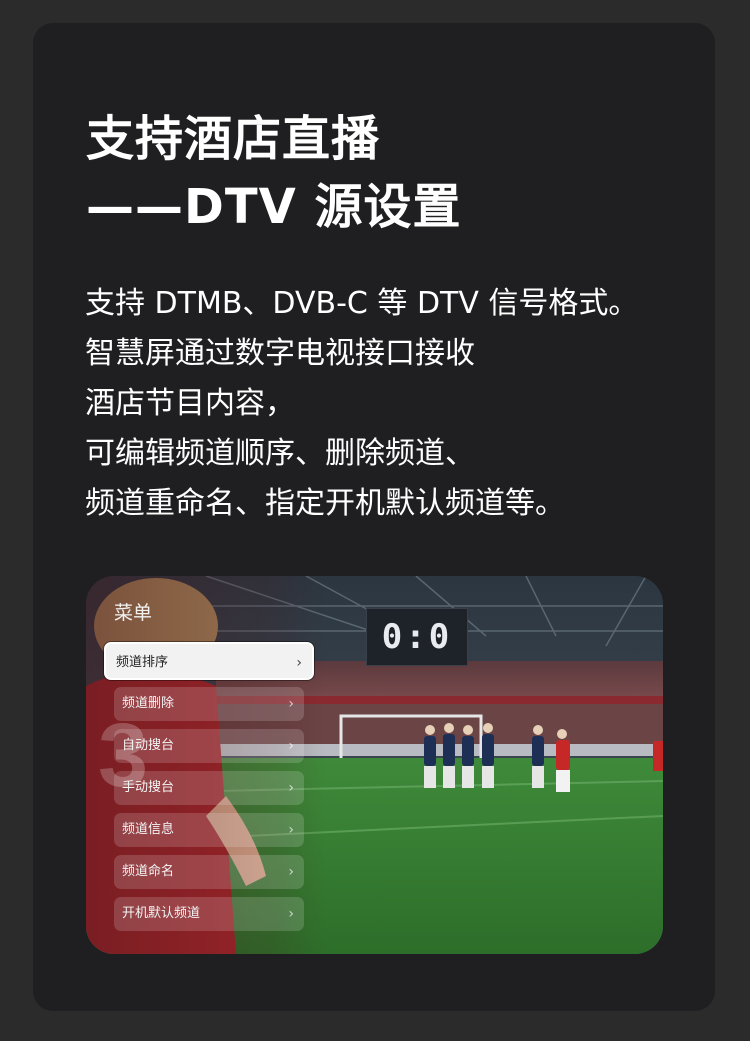 Image resolution: width=750 pixels, height=1041 pixels. I want to click on menu-item-label: 频道命名, so click(148, 871).